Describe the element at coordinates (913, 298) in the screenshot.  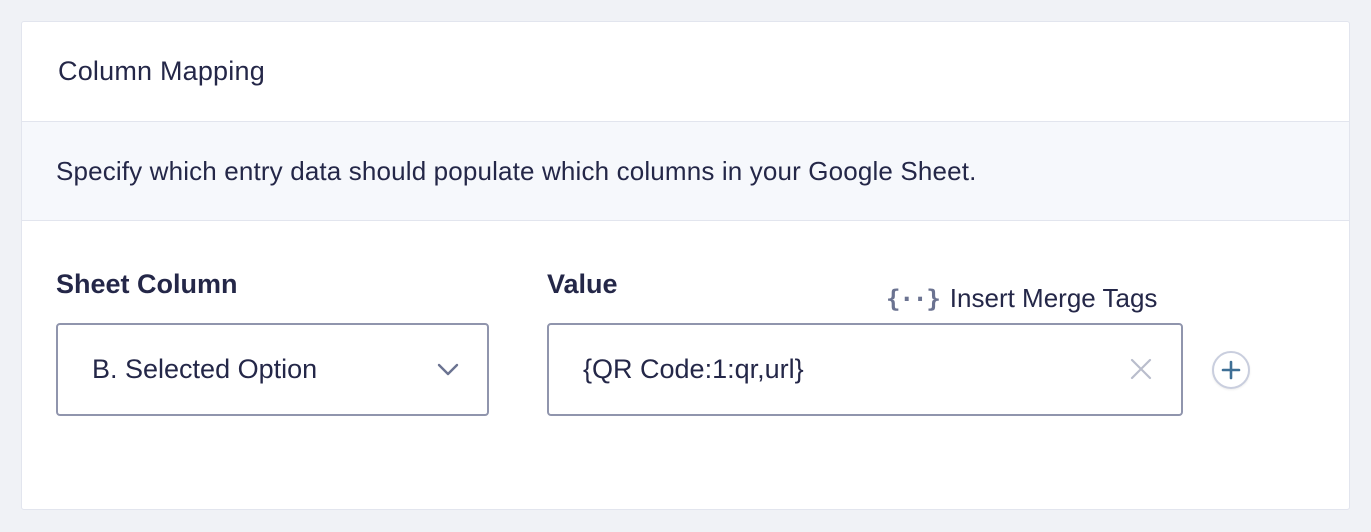
I see `curly-braces-icon: {··}` at that location.